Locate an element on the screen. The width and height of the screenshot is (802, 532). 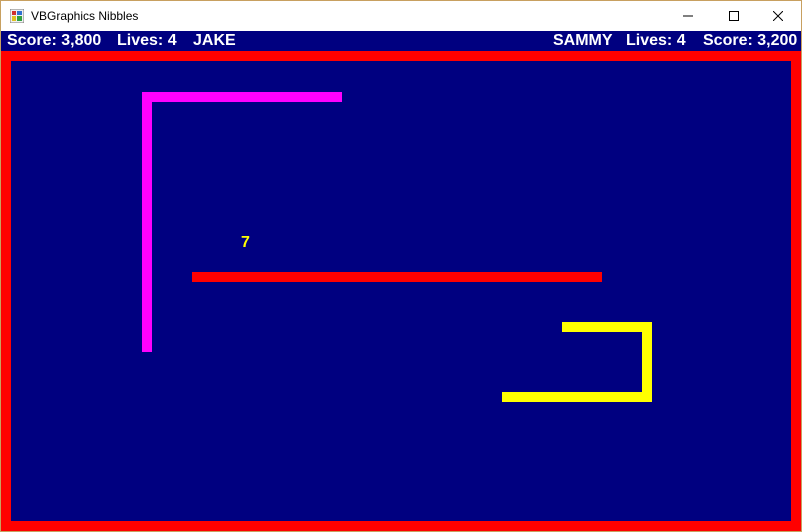
player2-score: Score: 3,200 is located at coordinates (750, 40).